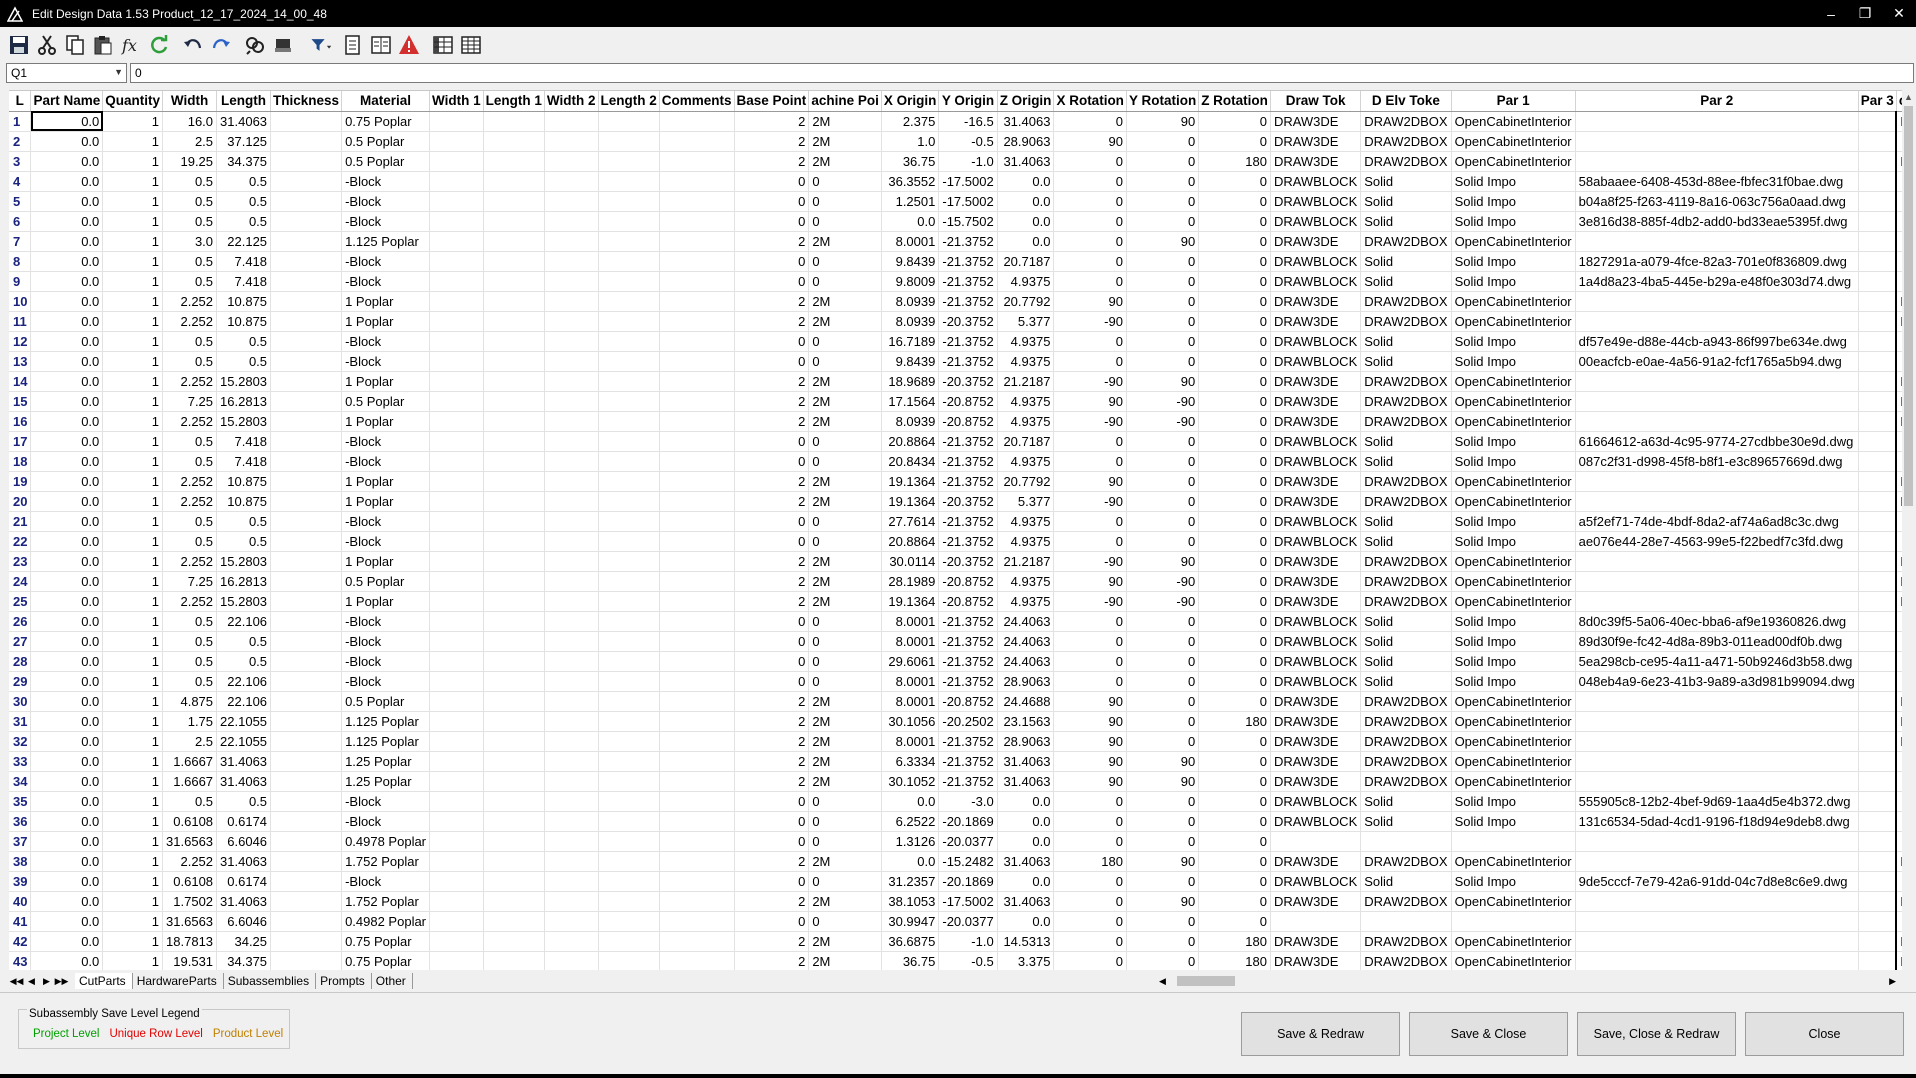  Describe the element at coordinates (1717, 801) in the screenshot. I see `grid-cell: 555905c8-12b2-4bef-9d69-1aa4d5e4b372.dwg` at that location.